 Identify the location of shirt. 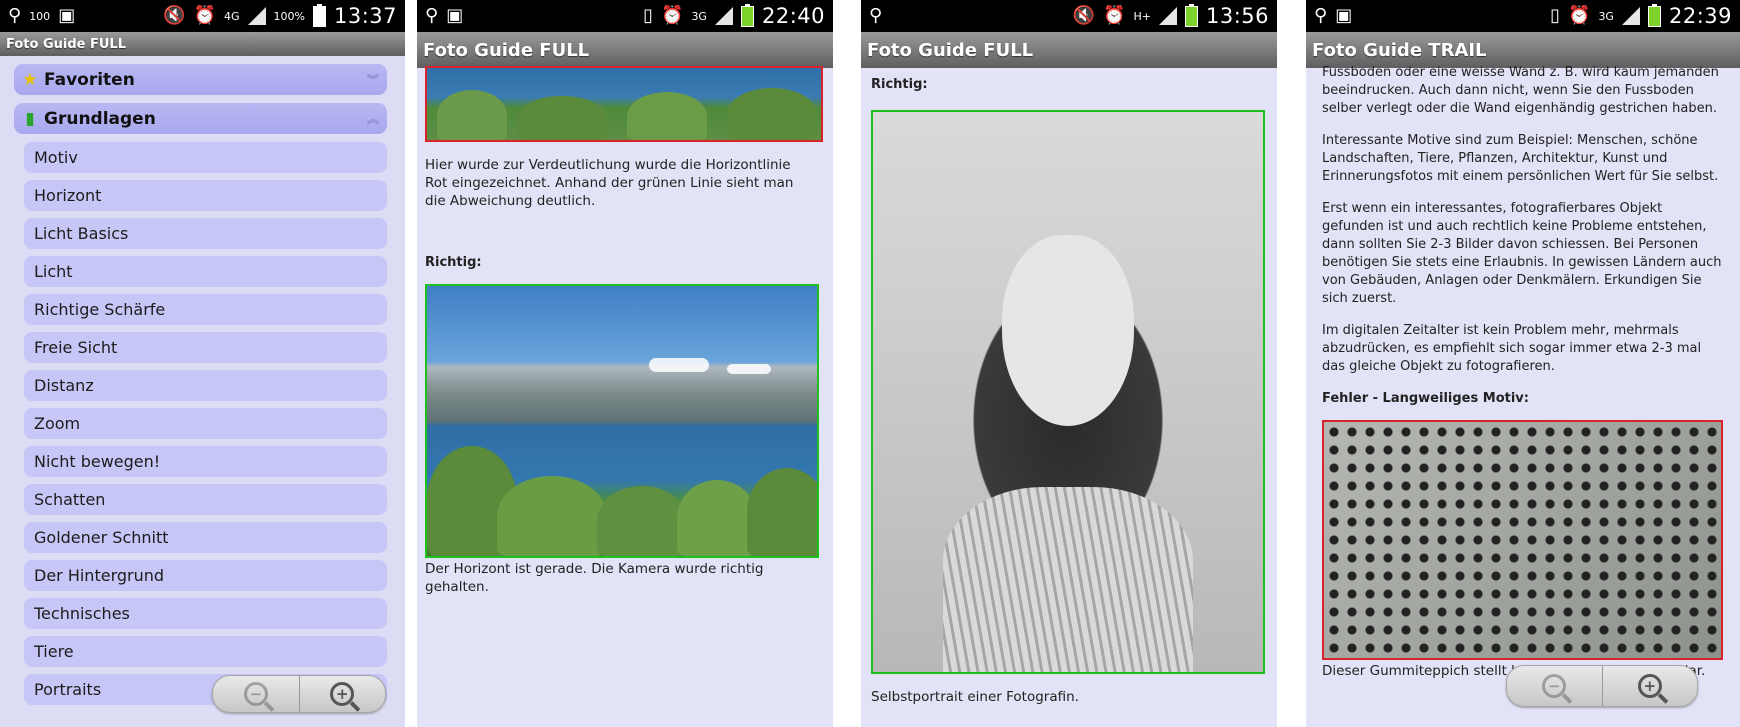
(1068, 579).